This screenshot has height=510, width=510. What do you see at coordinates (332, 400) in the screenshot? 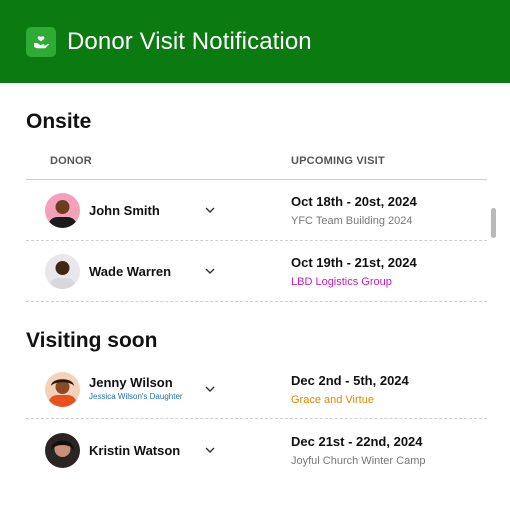
I see `visit-event: Grace and Virtue` at bounding box center [332, 400].